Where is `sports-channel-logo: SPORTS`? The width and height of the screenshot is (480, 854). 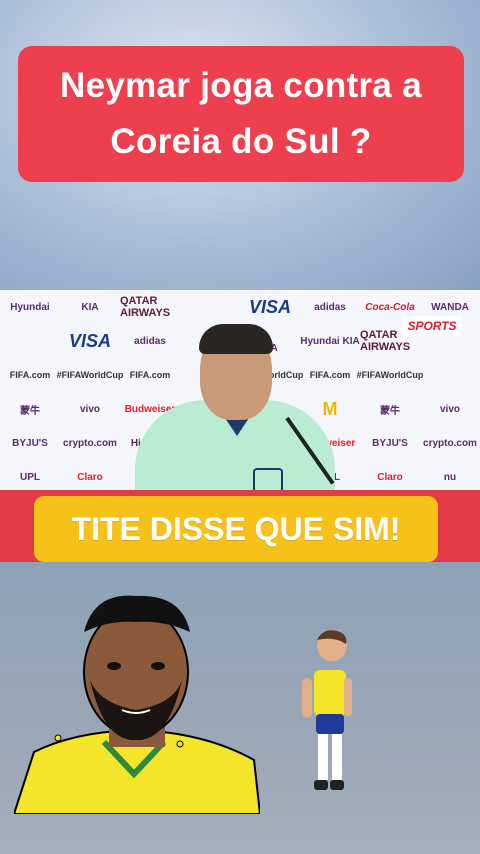
sports-channel-logo: SPORTS is located at coordinates (432, 326).